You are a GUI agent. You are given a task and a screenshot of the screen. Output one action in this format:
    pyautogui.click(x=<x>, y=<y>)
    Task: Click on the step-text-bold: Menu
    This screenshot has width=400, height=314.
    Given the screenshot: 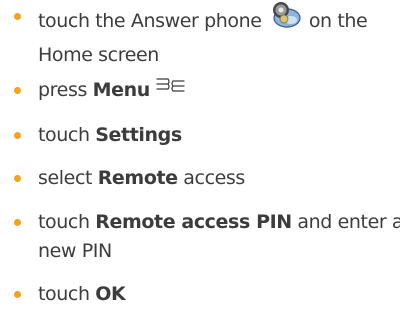 What is the action you would take?
    pyautogui.click(x=121, y=90)
    